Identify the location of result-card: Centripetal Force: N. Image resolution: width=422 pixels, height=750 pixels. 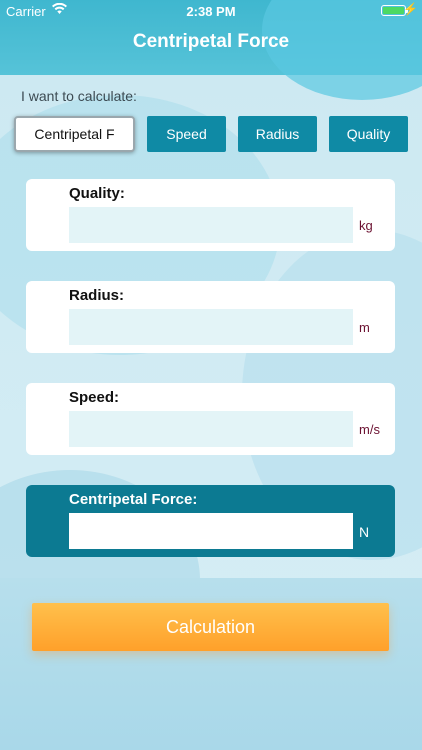
(210, 521).